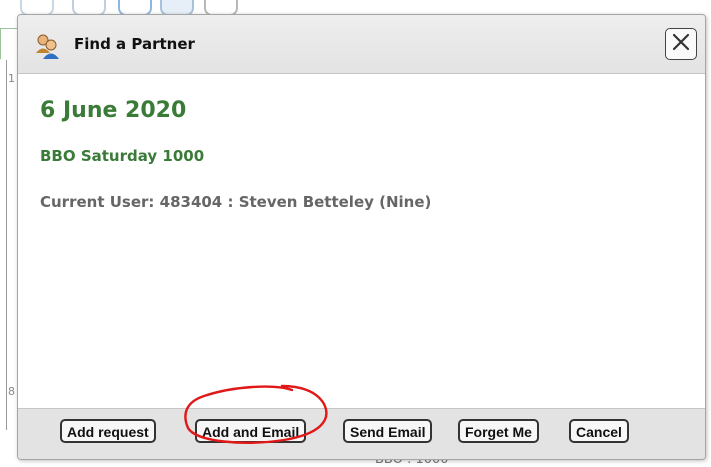  Describe the element at coordinates (11, 391) in the screenshot. I see `background-text: 8` at that location.